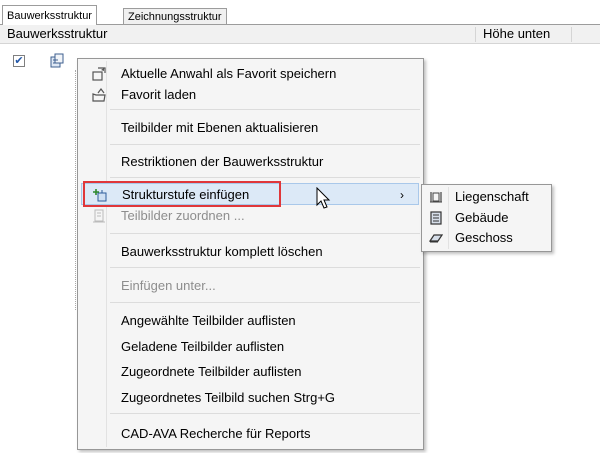 Image resolution: width=600 pixels, height=453 pixels. What do you see at coordinates (436, 218) in the screenshot?
I see `building-icon` at bounding box center [436, 218].